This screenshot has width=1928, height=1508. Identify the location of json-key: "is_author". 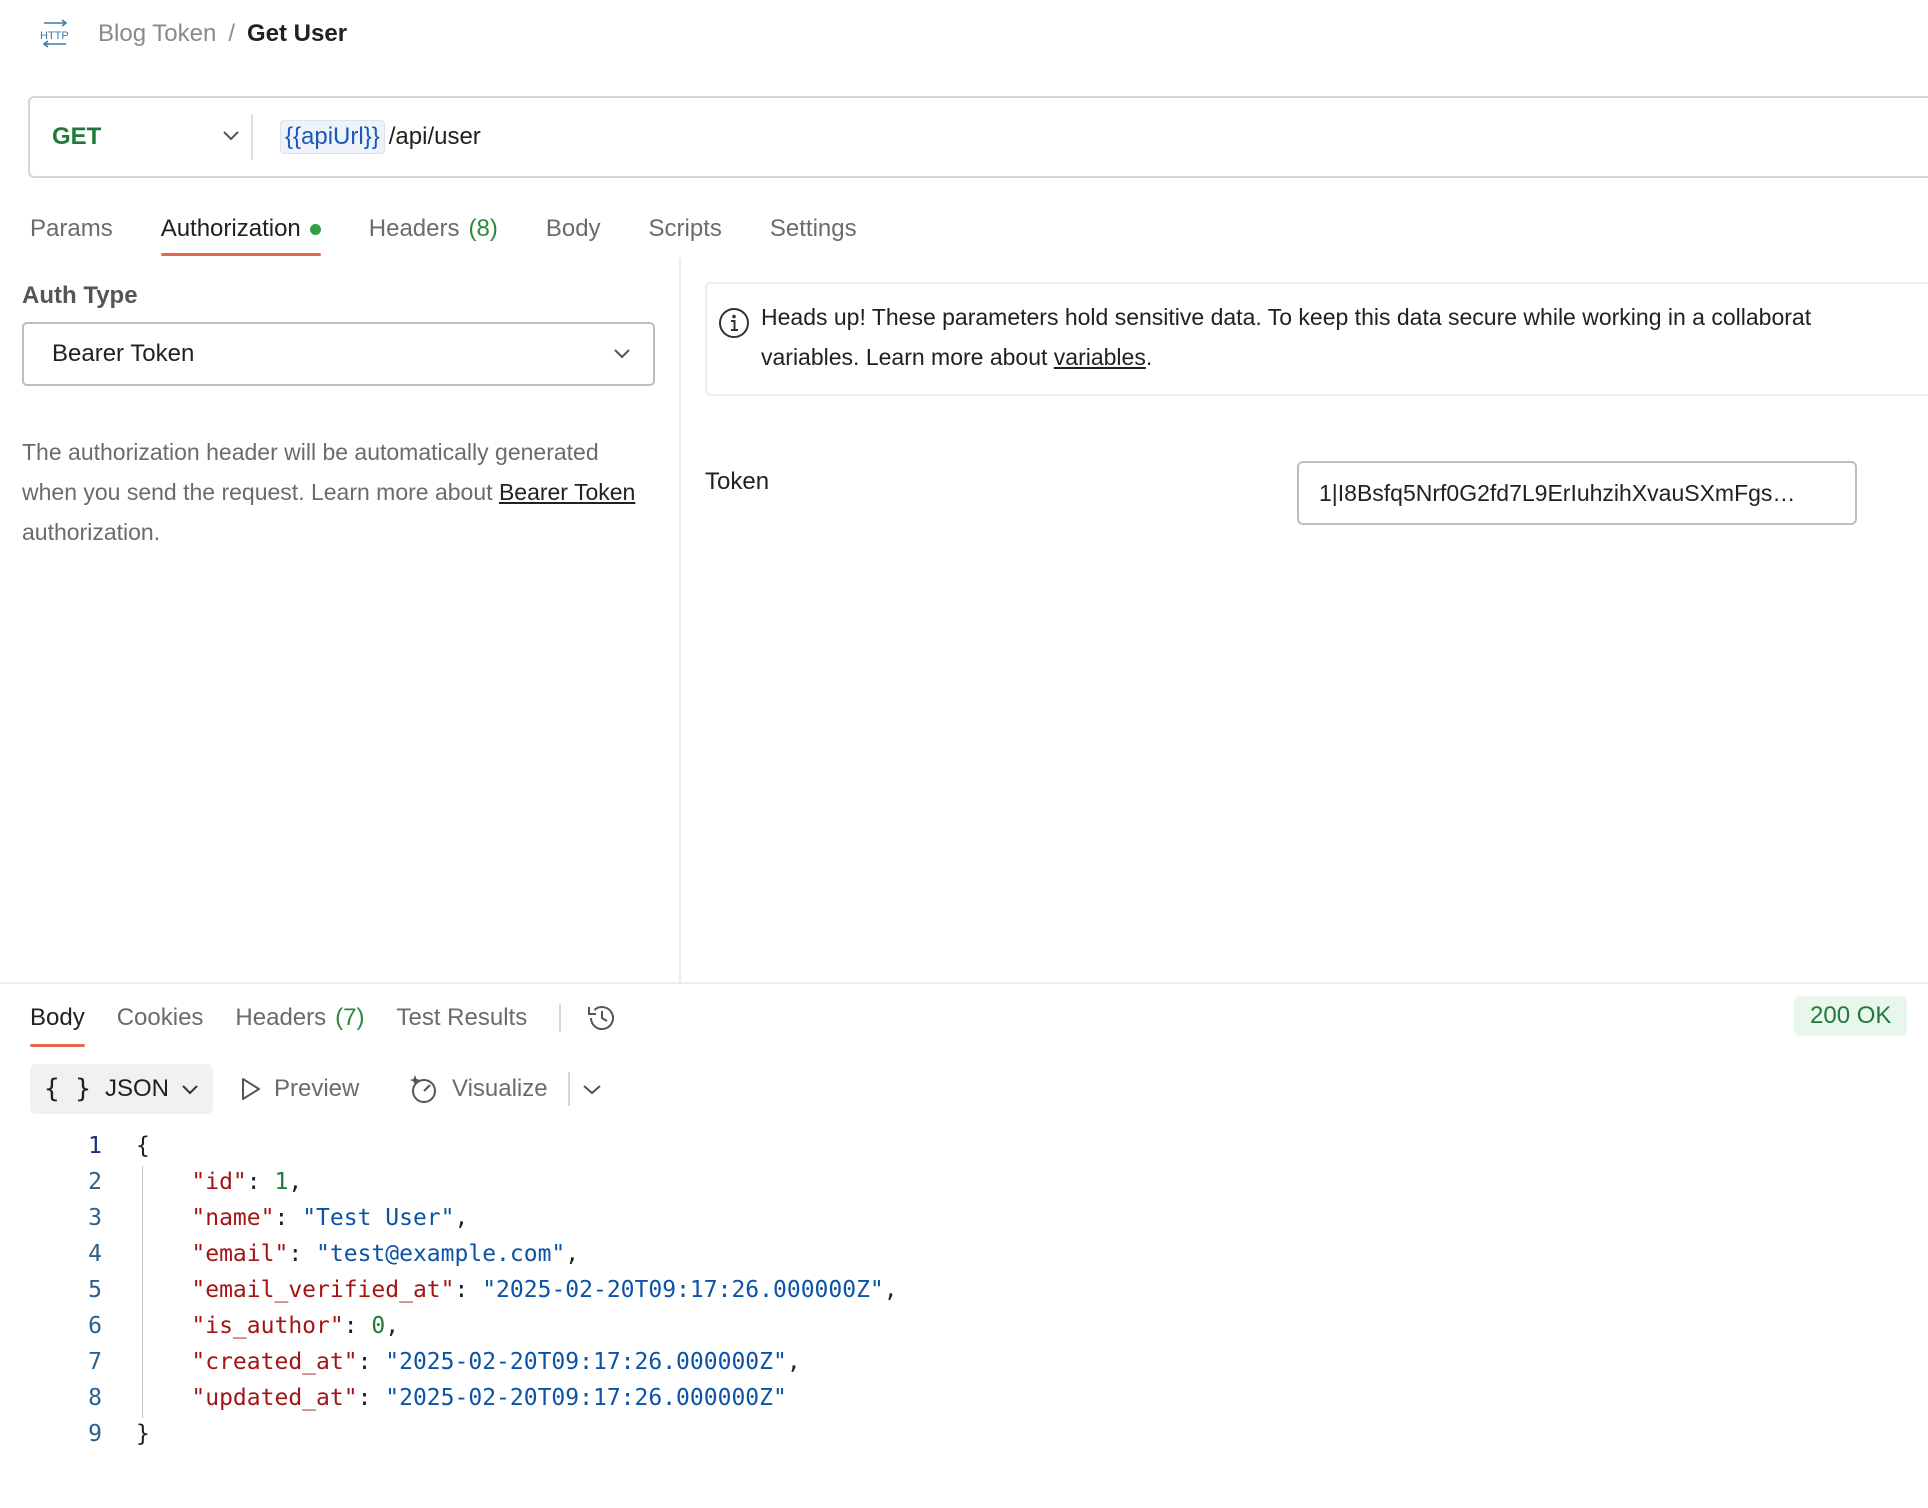
(267, 1326).